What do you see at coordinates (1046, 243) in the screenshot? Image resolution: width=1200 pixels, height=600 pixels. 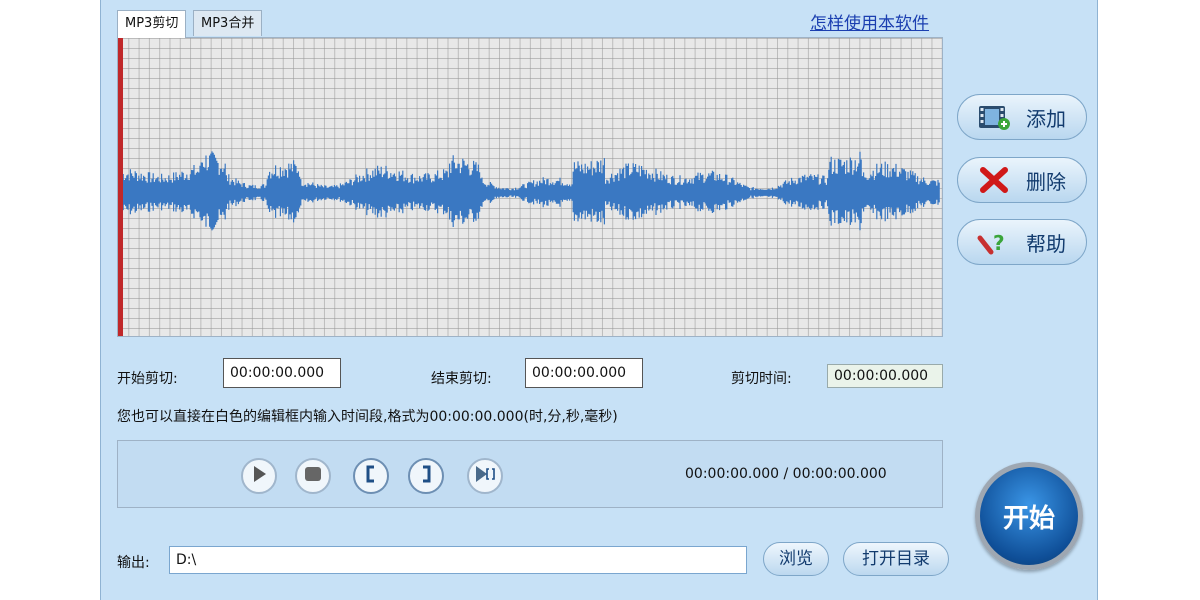 I see `help-button-label: 帮助` at bounding box center [1046, 243].